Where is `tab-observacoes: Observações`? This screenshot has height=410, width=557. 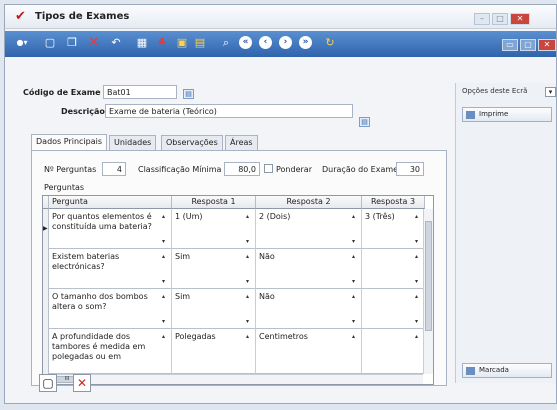
tab-observacoes: Observações is located at coordinates (192, 142).